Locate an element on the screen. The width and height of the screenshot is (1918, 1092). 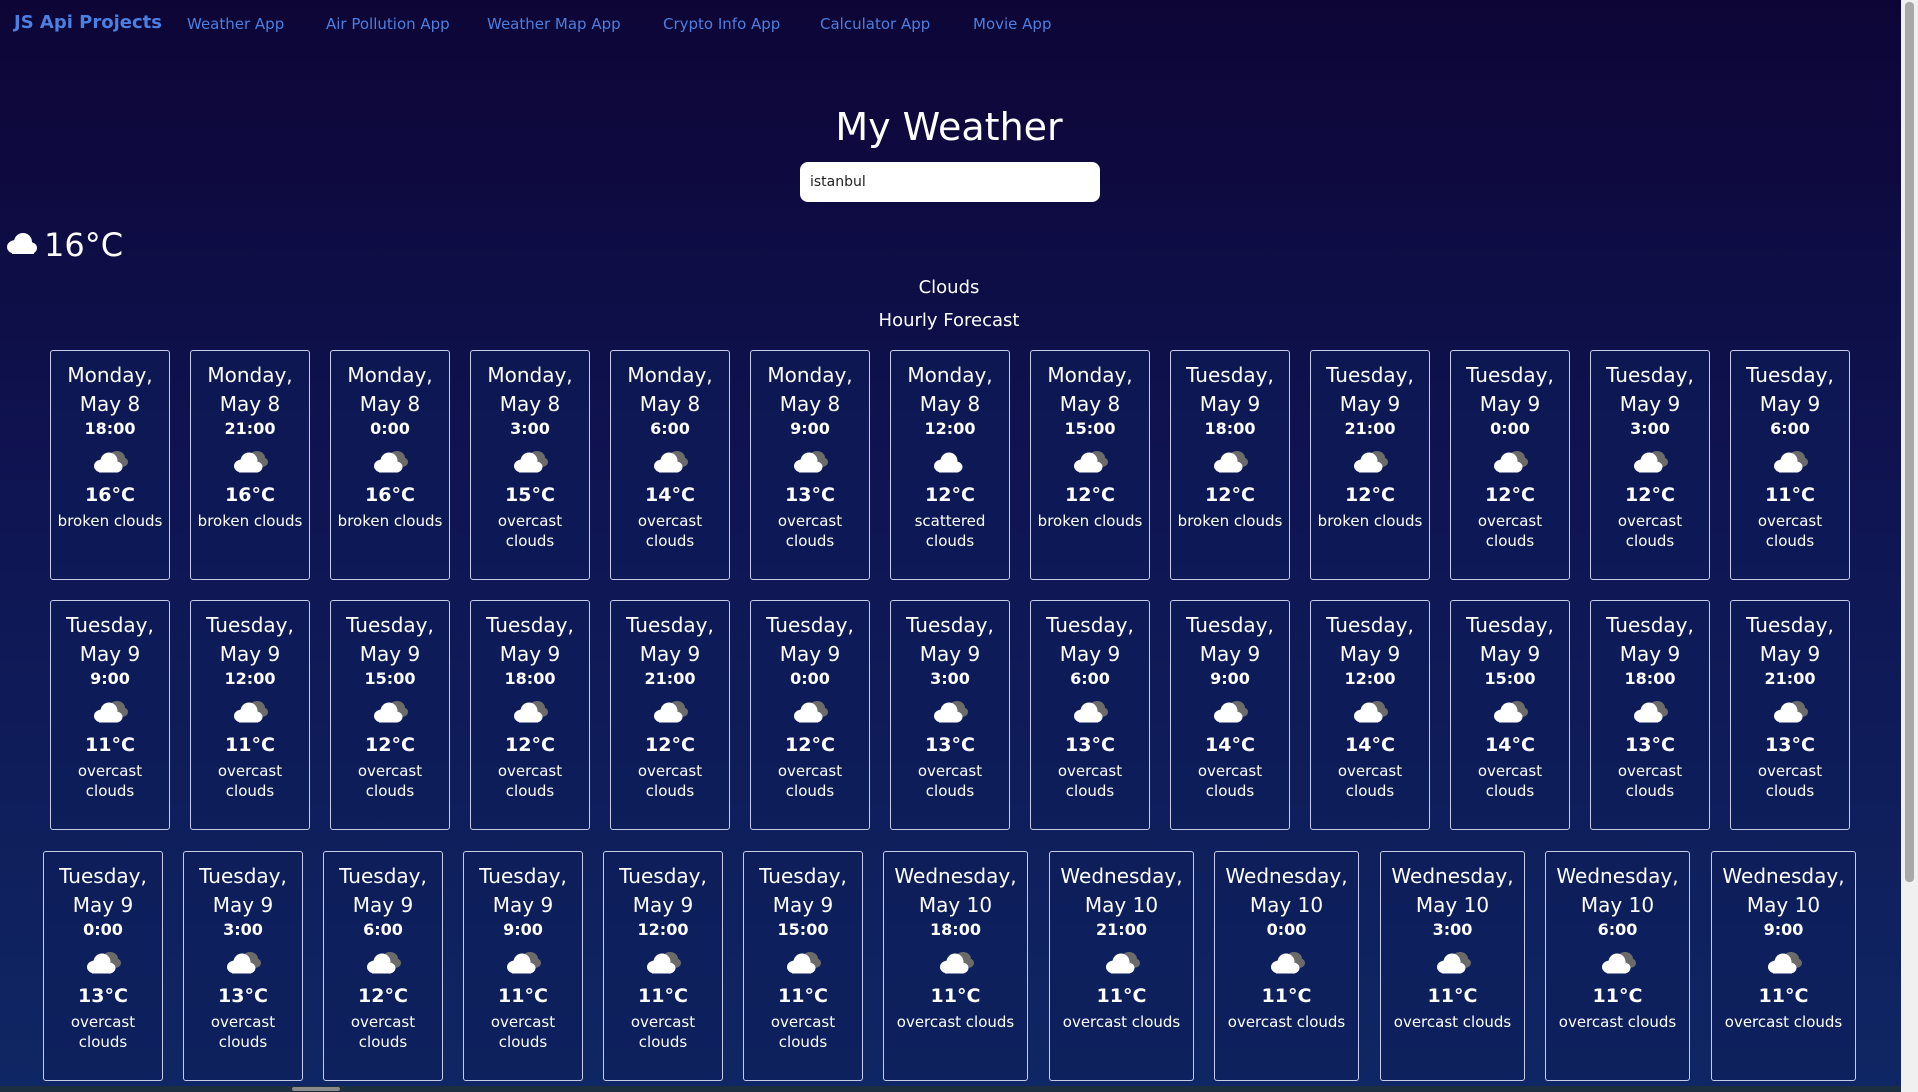
forecast-card: Tuesday, May 9 21:00 12°C broken clouds is located at coordinates (1370, 465).